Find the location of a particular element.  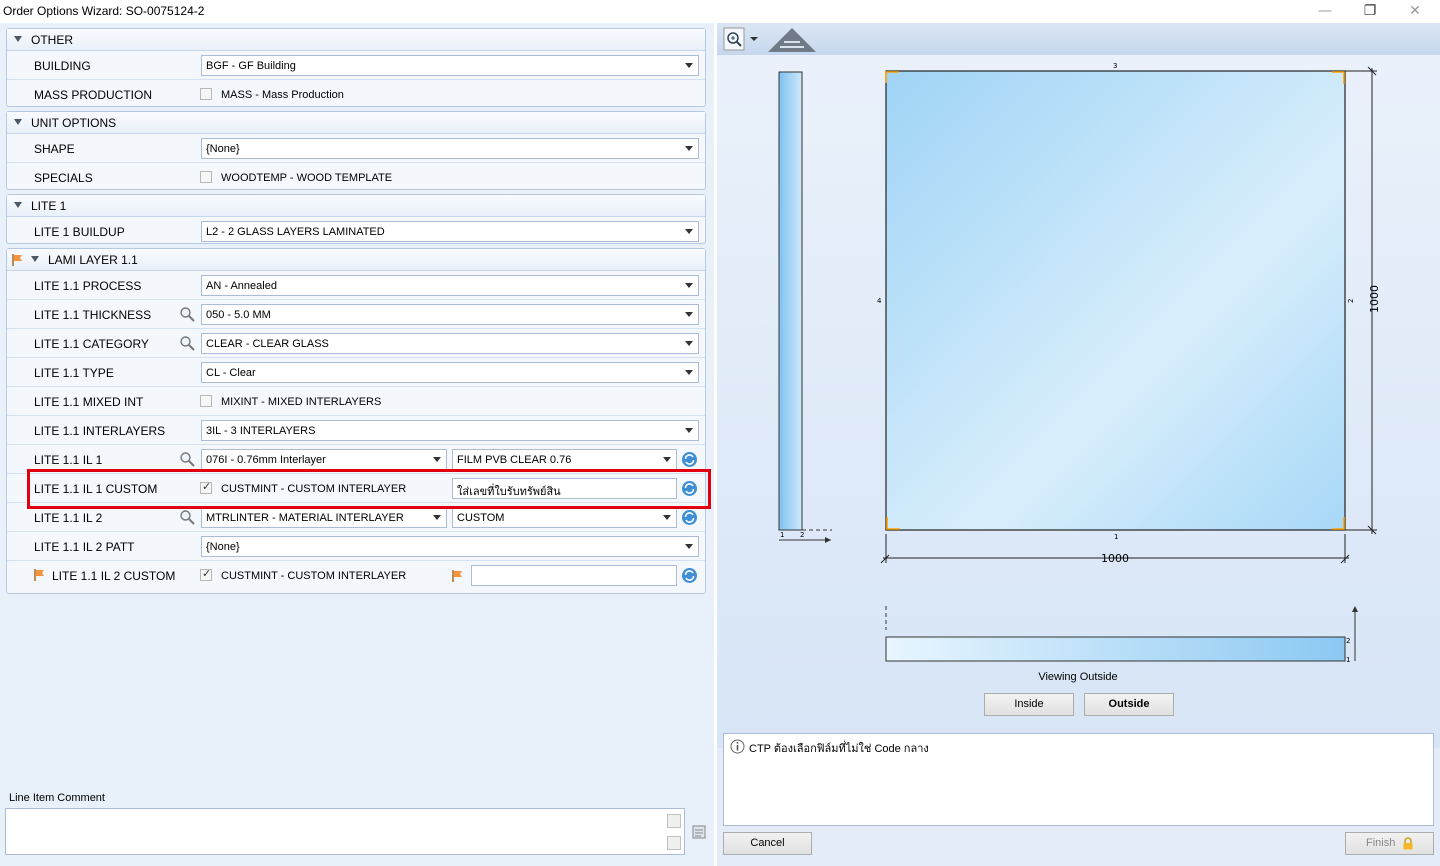

thickness-combo: 050 - 5.0 MM is located at coordinates (450, 314).